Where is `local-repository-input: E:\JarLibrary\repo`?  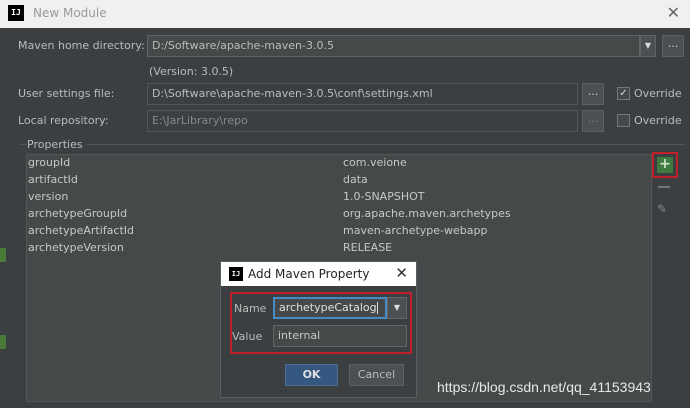
local-repository-input: E:\JarLibrary\repo is located at coordinates (362, 121).